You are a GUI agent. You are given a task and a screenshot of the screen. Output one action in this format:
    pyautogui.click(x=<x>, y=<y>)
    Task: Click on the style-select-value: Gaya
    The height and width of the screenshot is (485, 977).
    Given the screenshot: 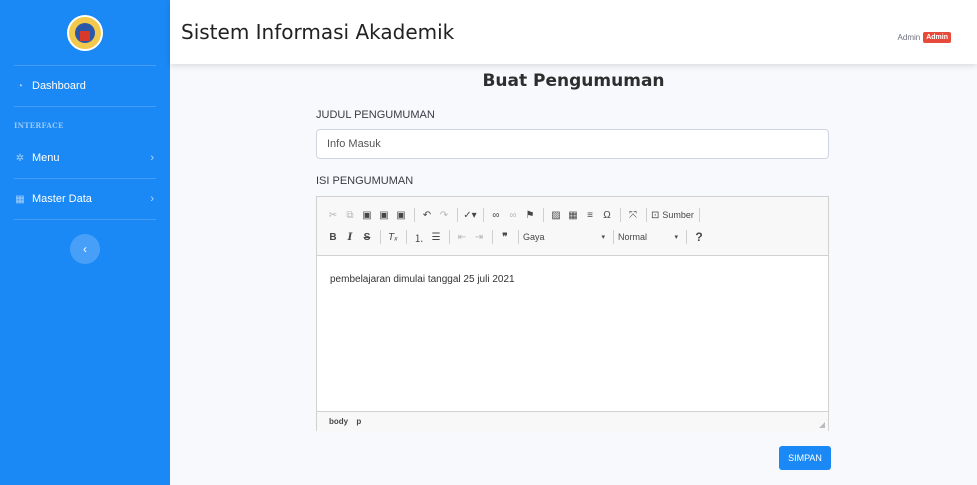 What is the action you would take?
    pyautogui.click(x=534, y=237)
    